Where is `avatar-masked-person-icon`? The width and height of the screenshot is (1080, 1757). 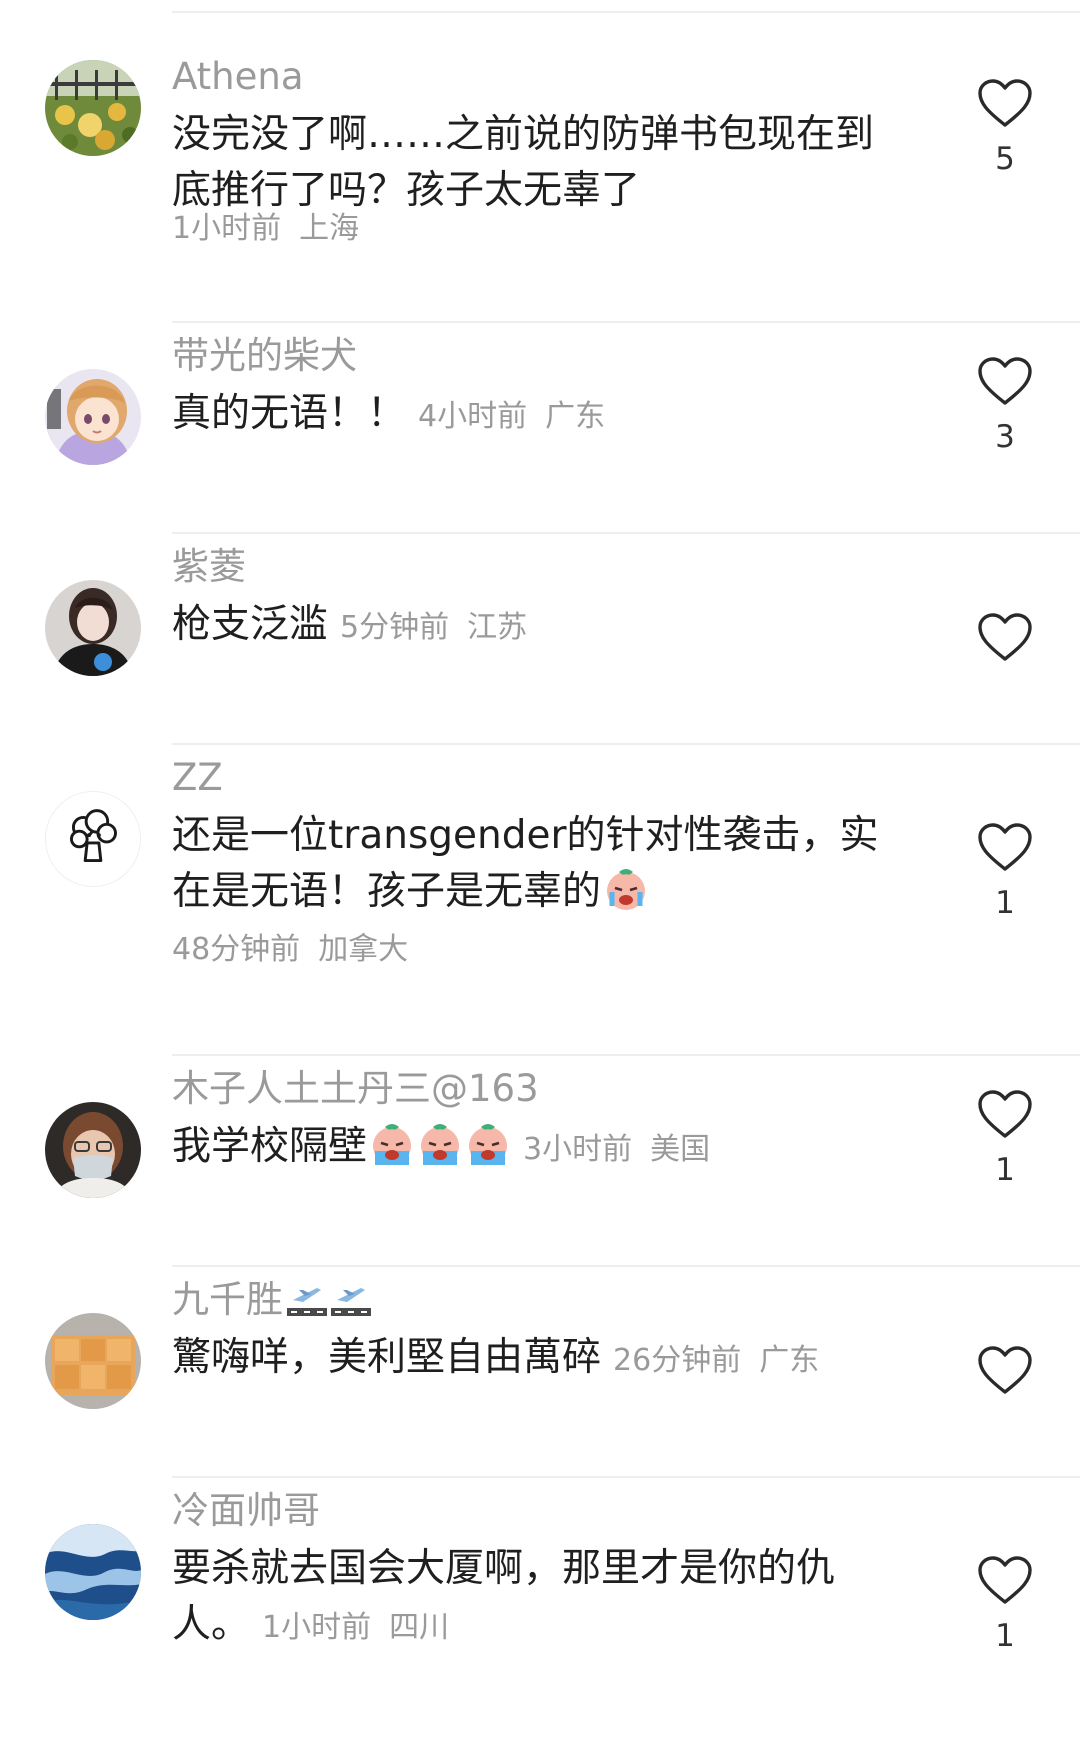 avatar-masked-person-icon is located at coordinates (93, 1150).